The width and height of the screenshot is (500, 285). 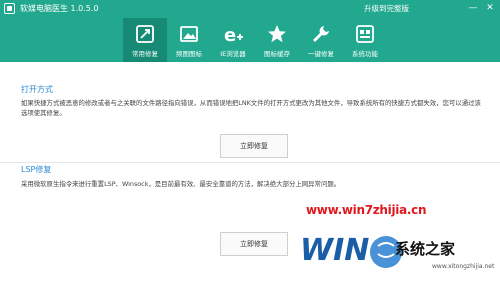 I want to click on gear-icon, so click(x=365, y=34).